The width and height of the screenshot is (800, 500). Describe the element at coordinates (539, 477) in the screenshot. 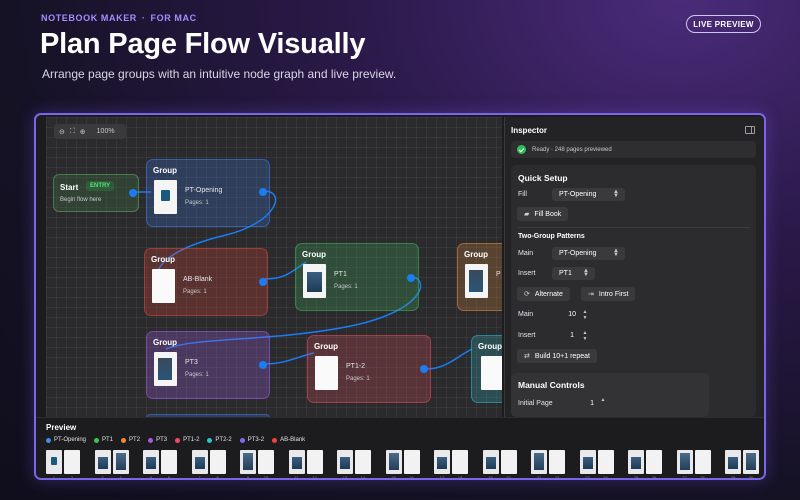

I see `page-number: 21` at that location.